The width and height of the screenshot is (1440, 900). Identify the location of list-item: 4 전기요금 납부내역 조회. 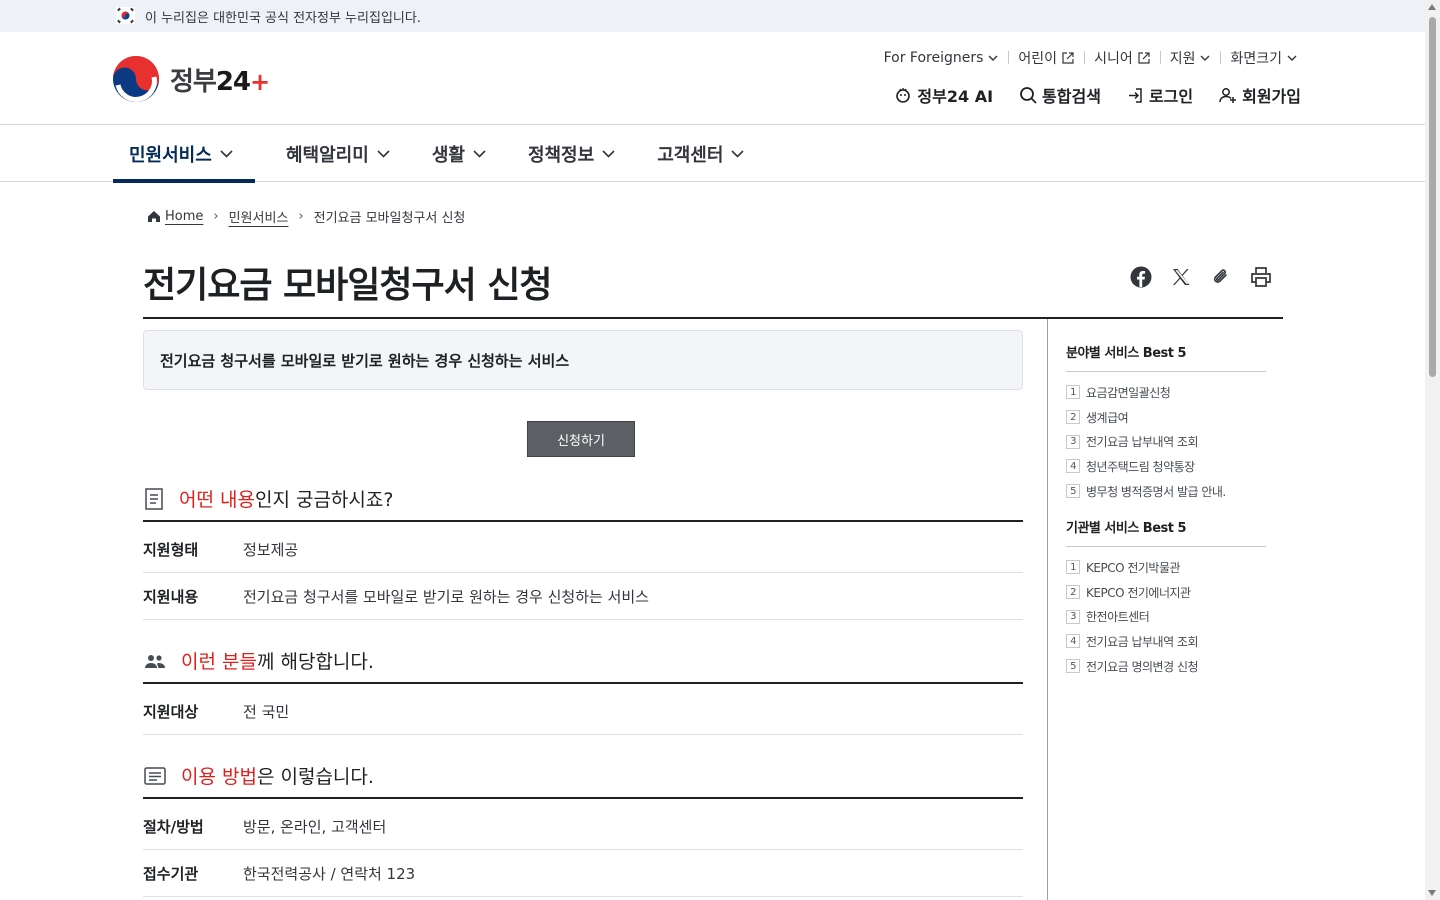
(1166, 641).